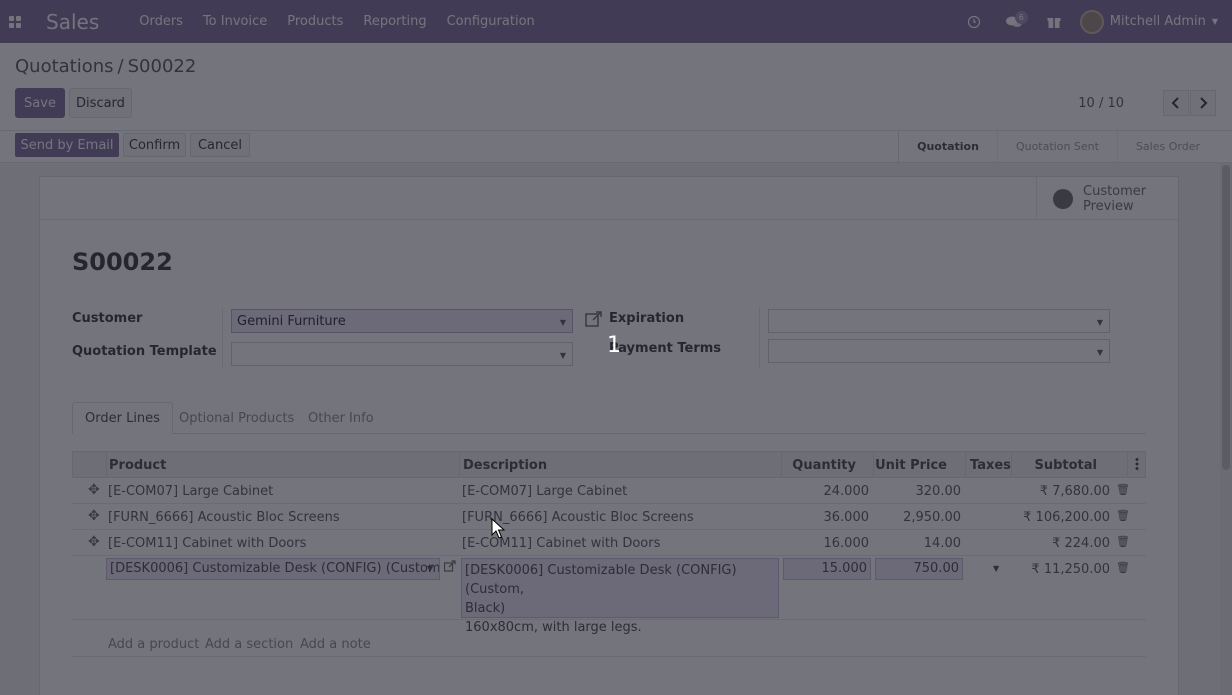  What do you see at coordinates (1054, 21) in the screenshot?
I see `gift-icon` at bounding box center [1054, 21].